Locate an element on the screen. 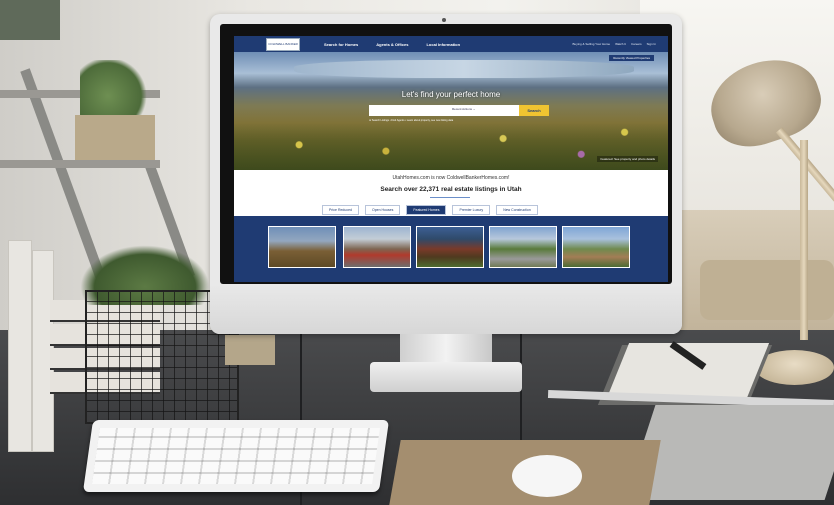 Image resolution: width=834 pixels, height=505 pixels. tab-premier-luxury: Premier Luxury is located at coordinates (471, 210).